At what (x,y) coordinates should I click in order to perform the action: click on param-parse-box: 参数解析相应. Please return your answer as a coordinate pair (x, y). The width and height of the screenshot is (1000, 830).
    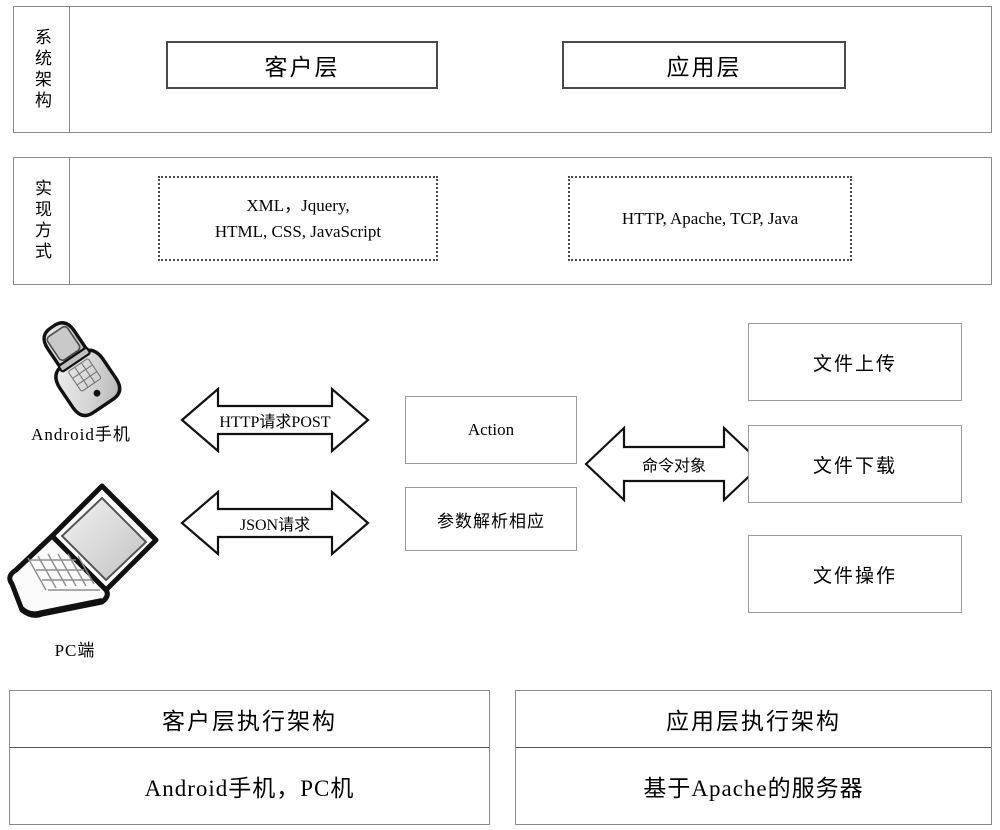
    Looking at the image, I should click on (491, 519).